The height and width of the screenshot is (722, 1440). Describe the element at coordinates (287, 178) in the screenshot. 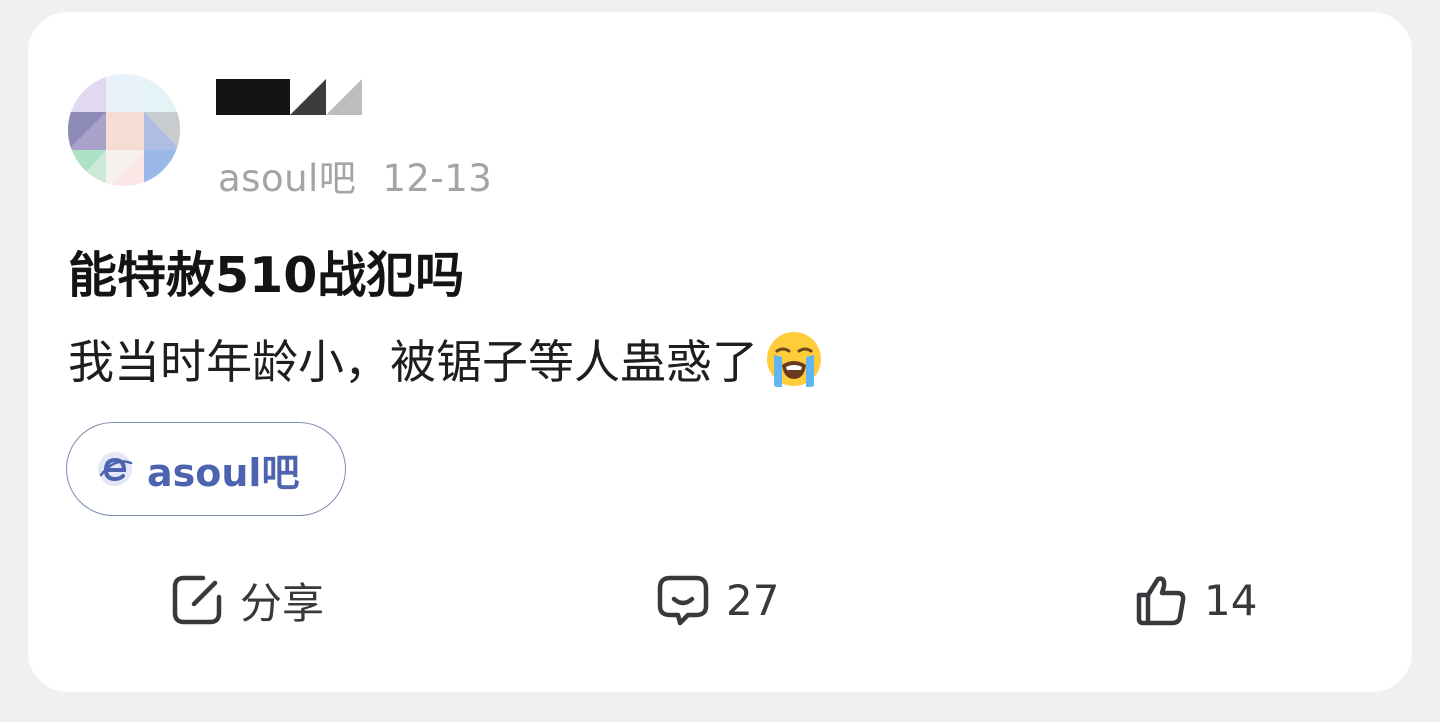

I see `forum-name: asoul吧` at that location.